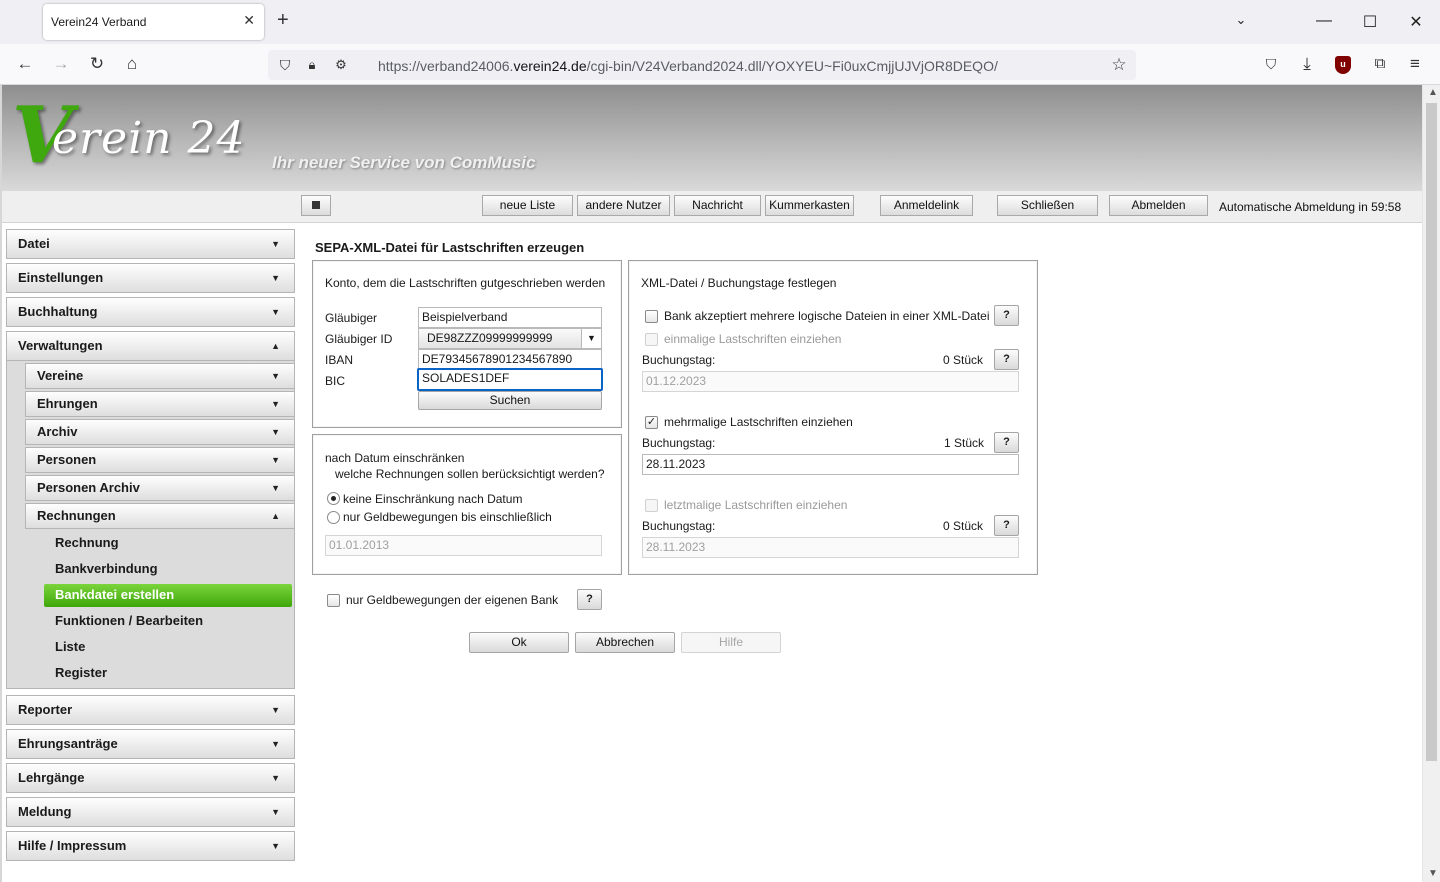  Describe the element at coordinates (150, 846) in the screenshot. I see `menu-hilfe-impressum: Hilfe / Impressum ▼` at that location.